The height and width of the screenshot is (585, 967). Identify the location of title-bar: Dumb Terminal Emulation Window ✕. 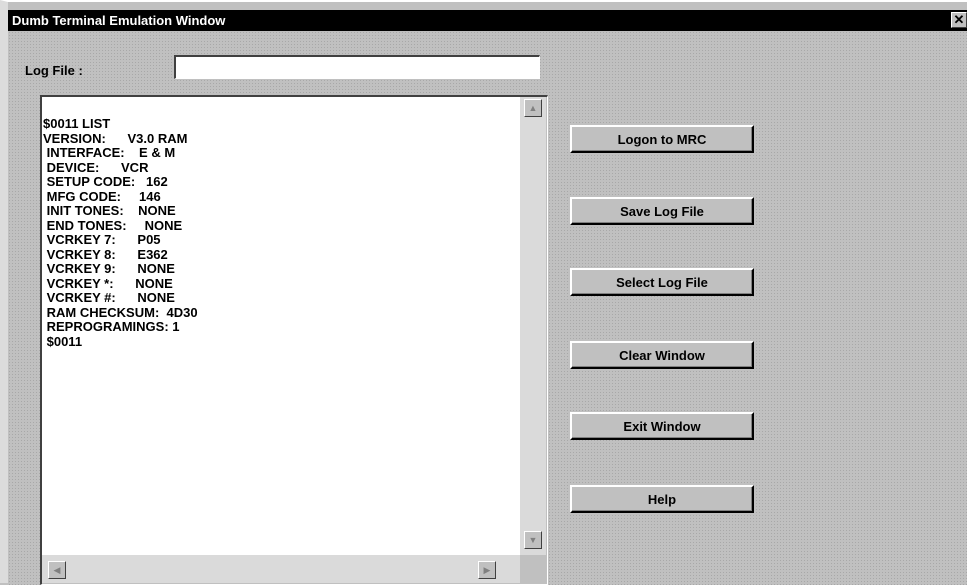
(487, 20).